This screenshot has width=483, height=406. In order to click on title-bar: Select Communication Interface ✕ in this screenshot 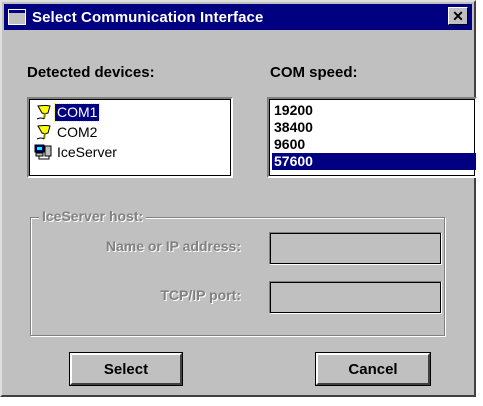, I will do `click(238, 17)`.